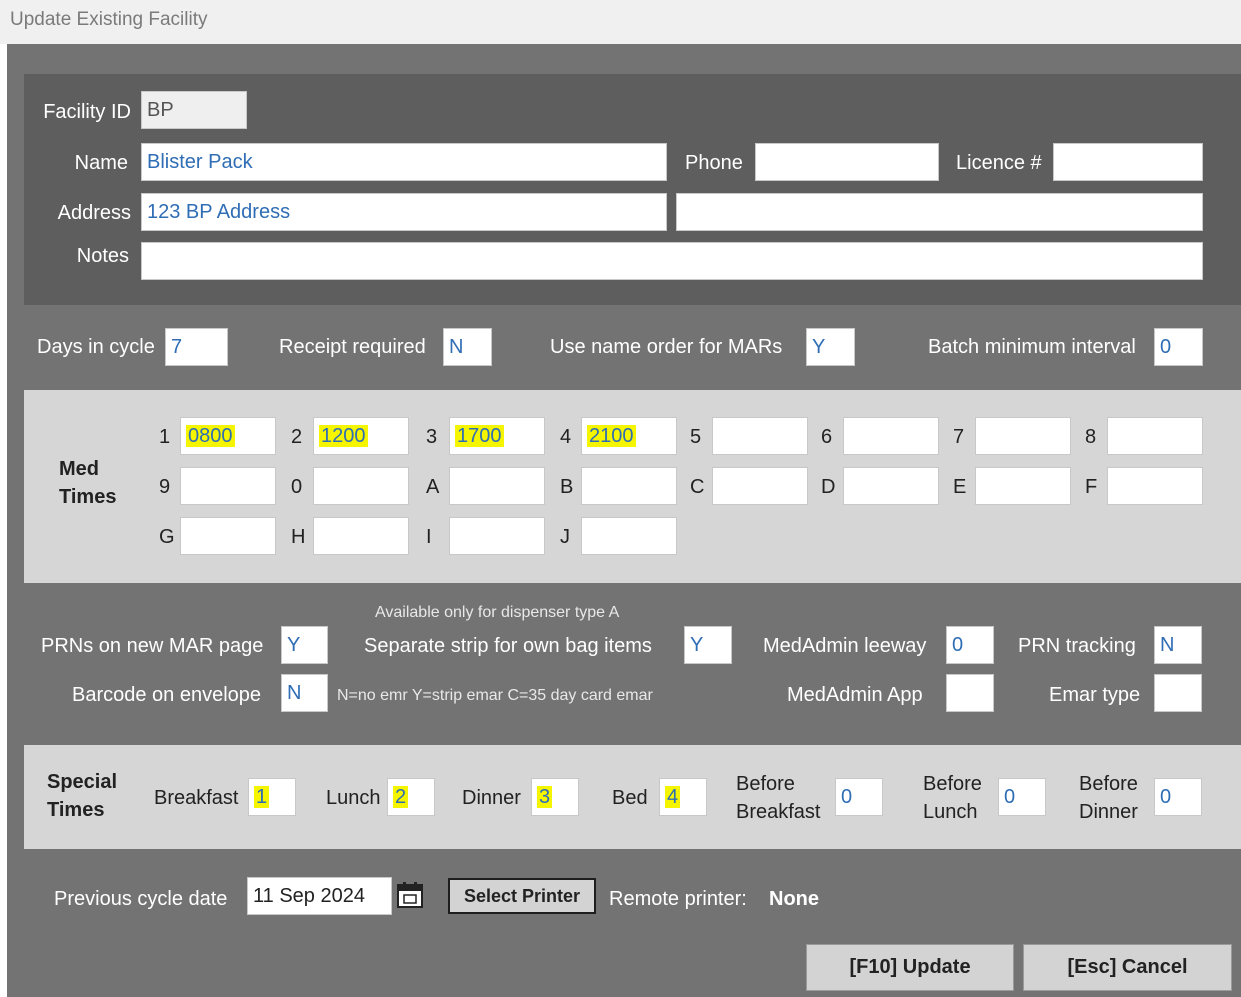  What do you see at coordinates (970, 693) in the screenshot?
I see `medadmin-app-field` at bounding box center [970, 693].